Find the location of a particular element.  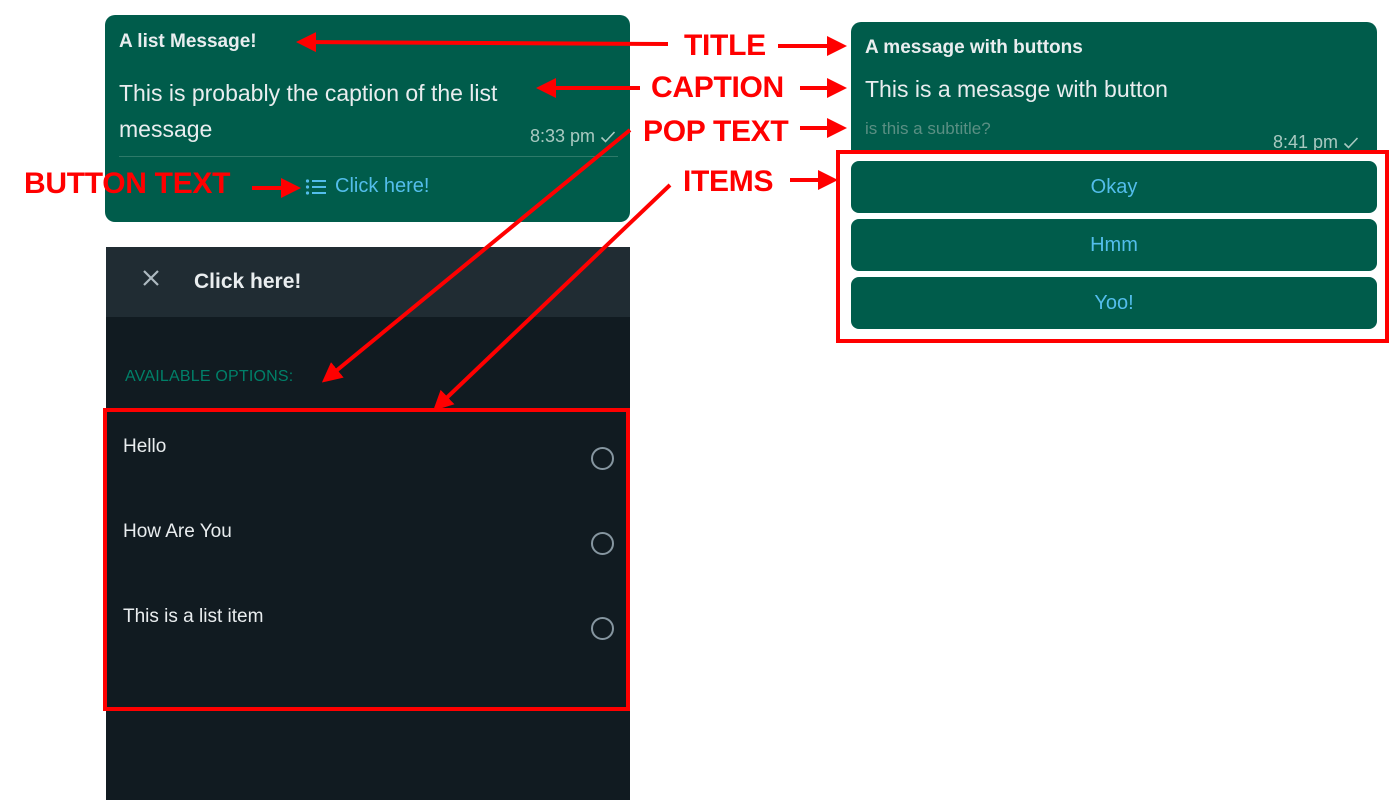

list-message-time: 8:33 pm is located at coordinates (562, 136).